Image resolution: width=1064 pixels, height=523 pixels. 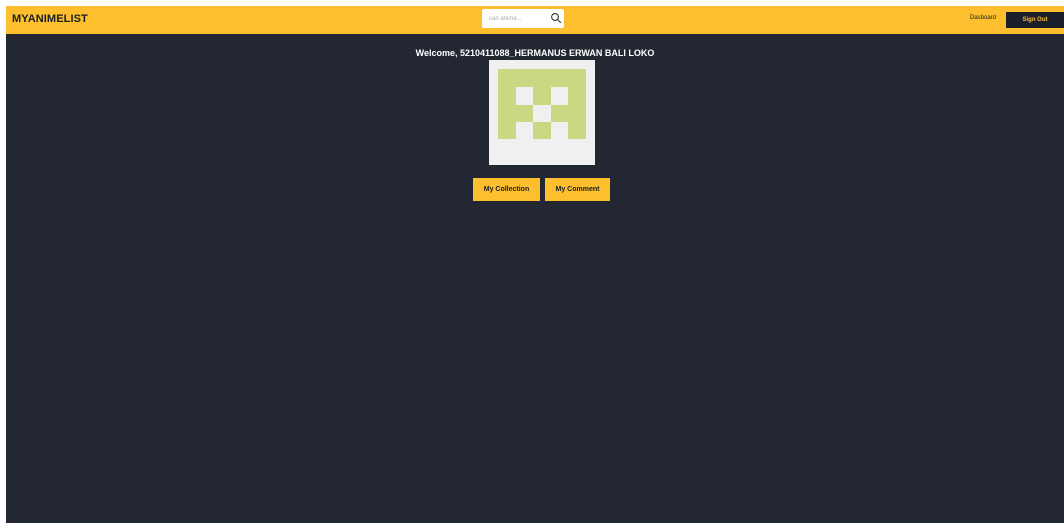 I want to click on search-icon, so click(x=556, y=18).